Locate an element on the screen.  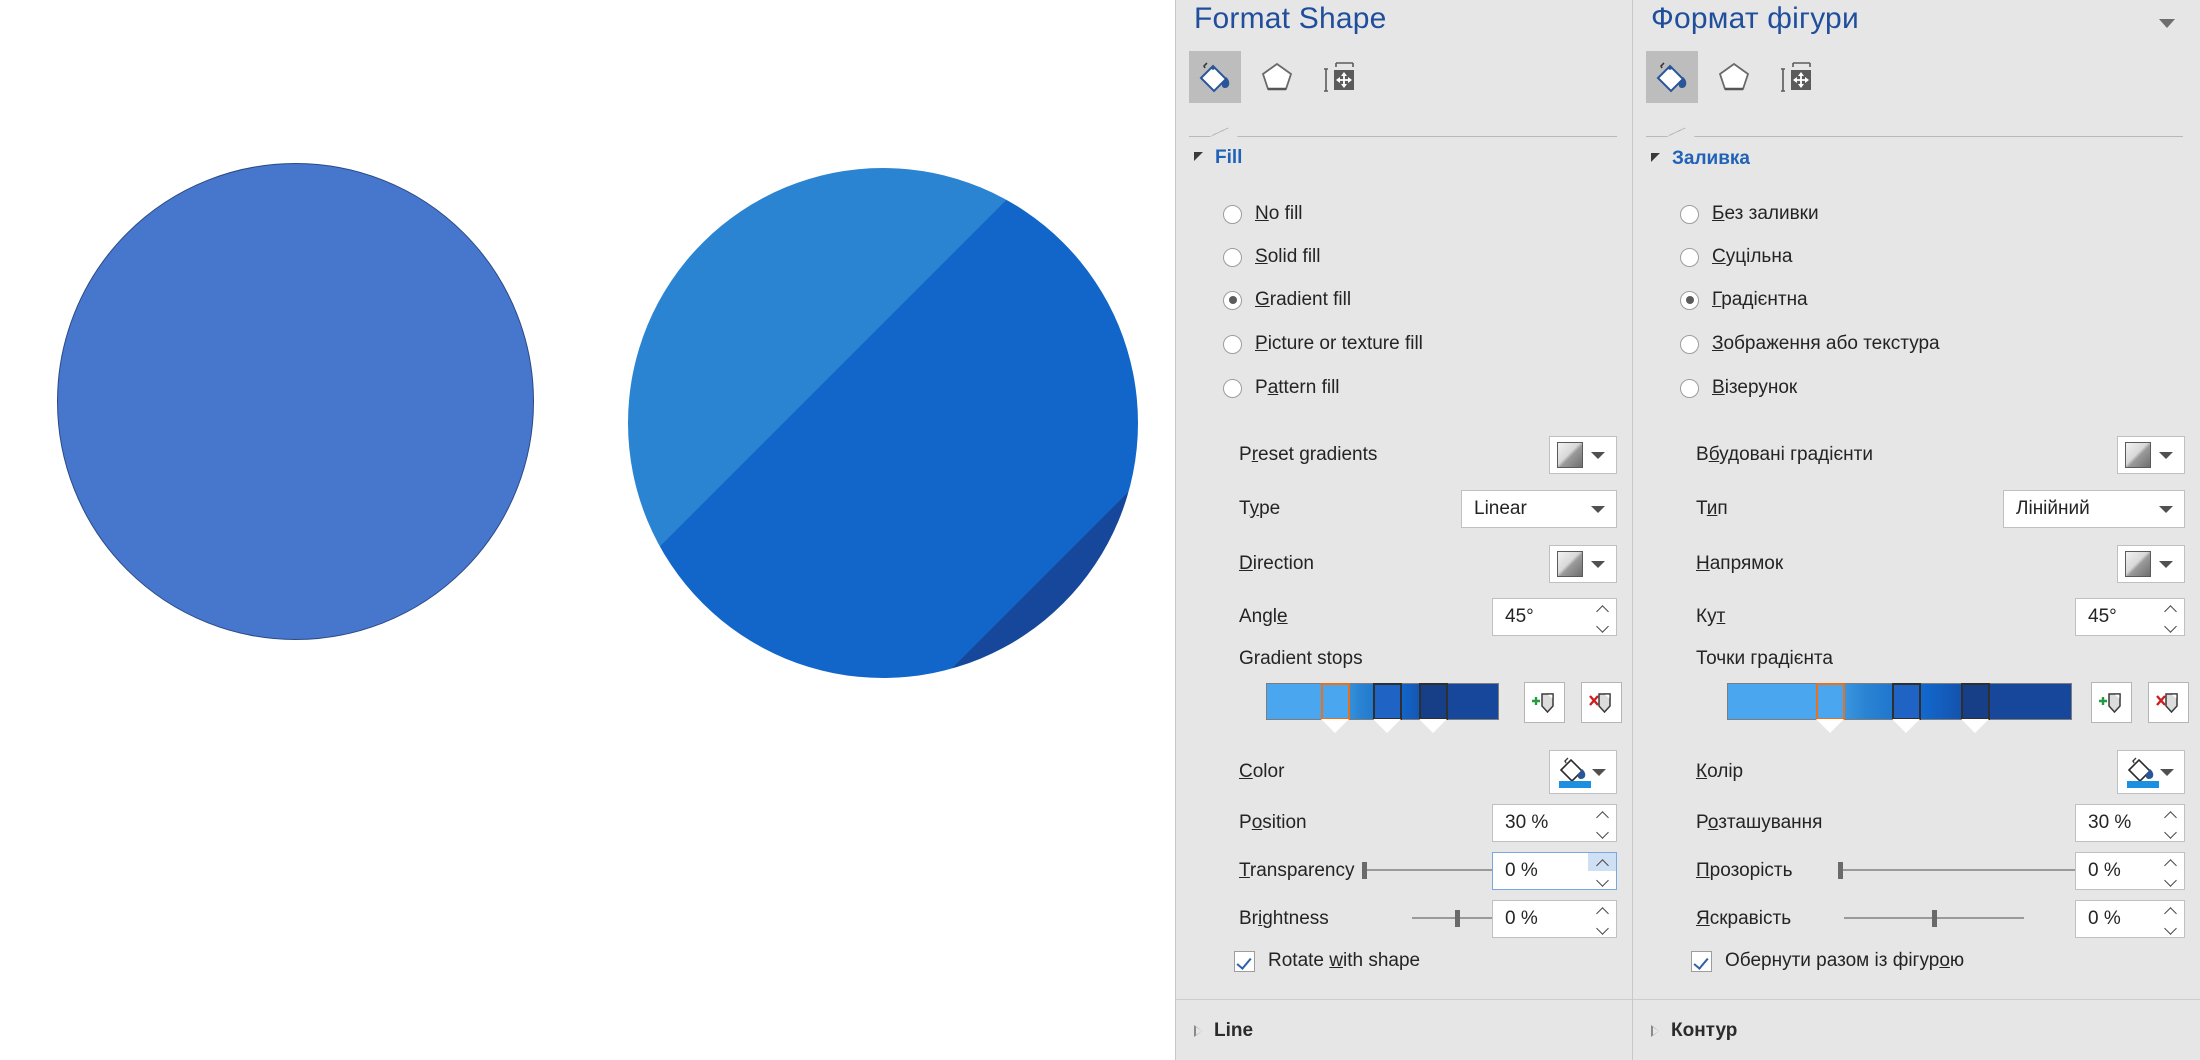
radio-gradient-fill: Градієнтна is located at coordinates (1744, 300).